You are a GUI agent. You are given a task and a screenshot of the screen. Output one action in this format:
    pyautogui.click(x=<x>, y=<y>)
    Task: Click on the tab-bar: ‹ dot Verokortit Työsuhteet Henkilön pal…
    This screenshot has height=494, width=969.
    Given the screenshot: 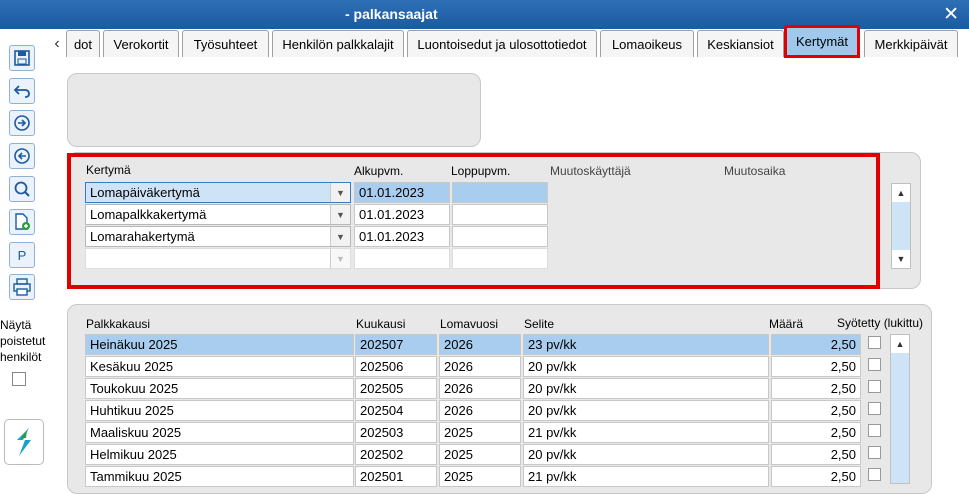 What is the action you would take?
    pyautogui.click(x=508, y=42)
    